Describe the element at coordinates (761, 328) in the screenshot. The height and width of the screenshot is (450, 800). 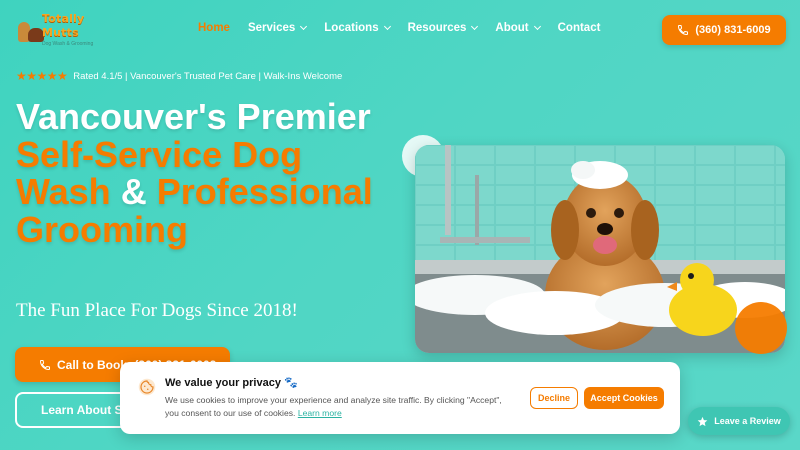
I see `decorative-orange-circle` at that location.